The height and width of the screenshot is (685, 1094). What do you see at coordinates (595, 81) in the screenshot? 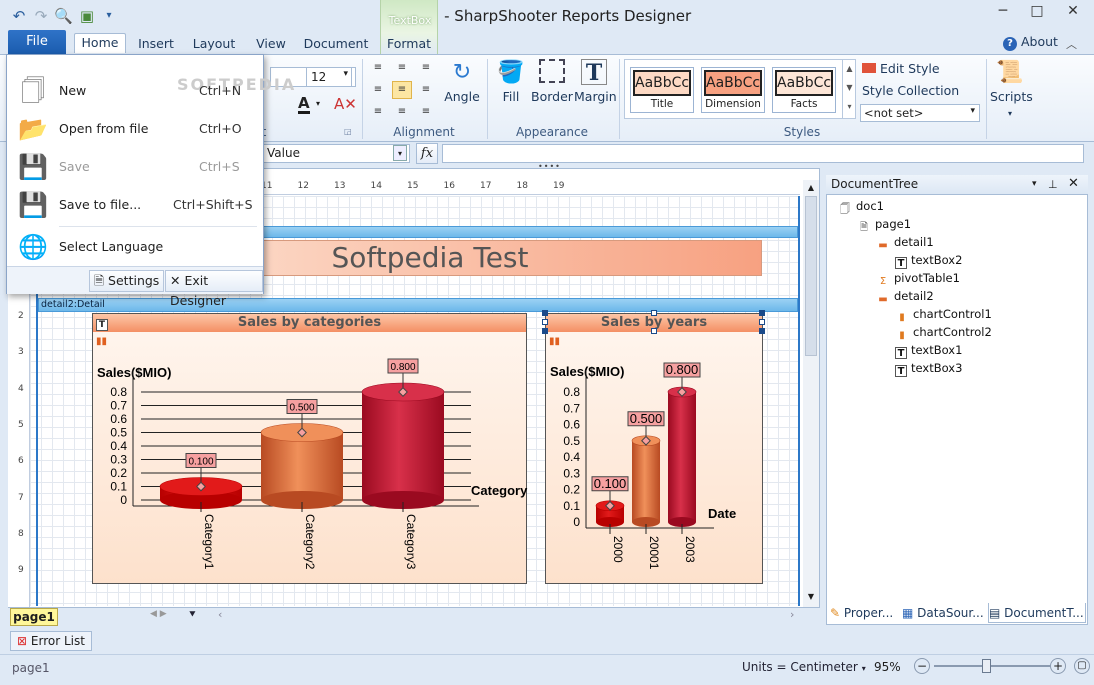
I see `margin-button: T Margin` at bounding box center [595, 81].